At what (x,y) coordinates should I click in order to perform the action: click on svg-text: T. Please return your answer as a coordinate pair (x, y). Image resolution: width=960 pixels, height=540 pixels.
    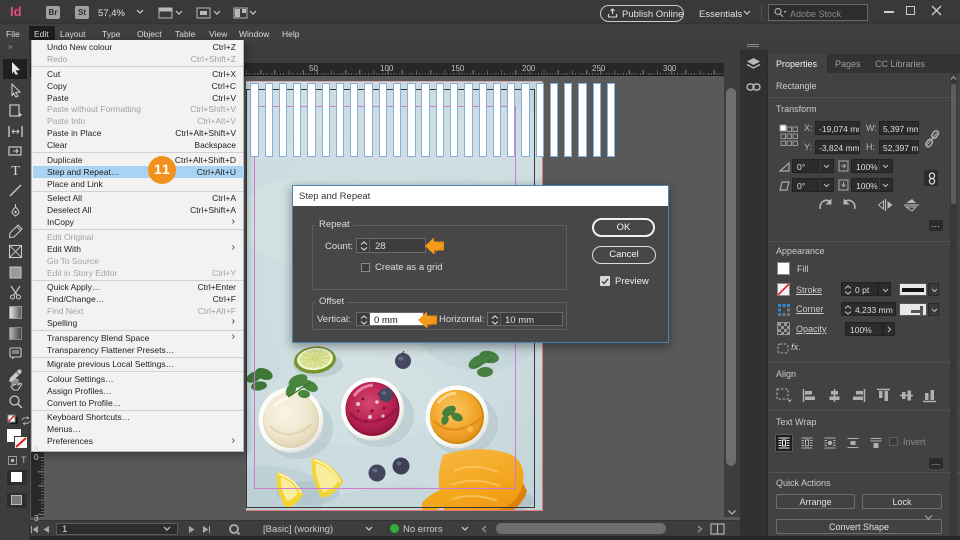
    Looking at the image, I should click on (15, 170).